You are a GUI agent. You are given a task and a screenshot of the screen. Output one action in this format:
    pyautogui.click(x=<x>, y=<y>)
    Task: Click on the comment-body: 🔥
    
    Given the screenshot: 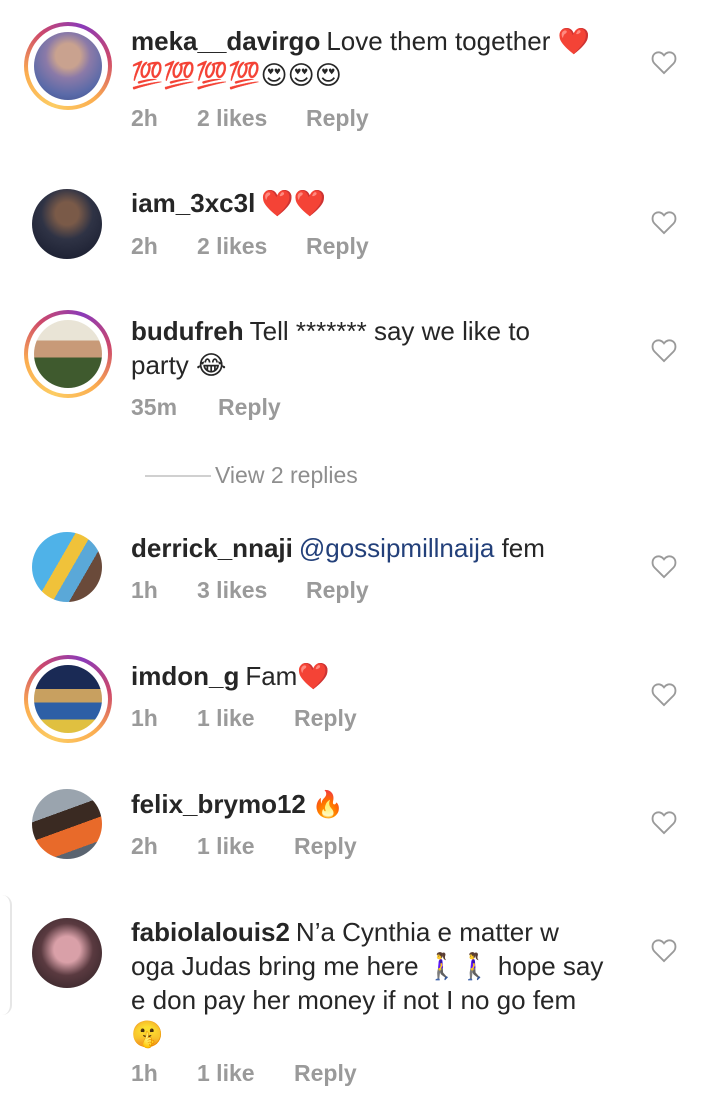 What is the action you would take?
    pyautogui.click(x=328, y=805)
    